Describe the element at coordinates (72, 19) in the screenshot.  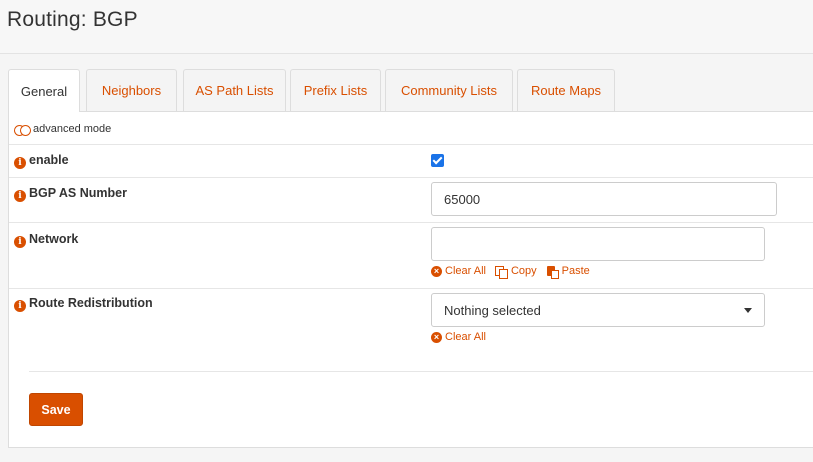
I see `page-title: Routing: BGP` at that location.